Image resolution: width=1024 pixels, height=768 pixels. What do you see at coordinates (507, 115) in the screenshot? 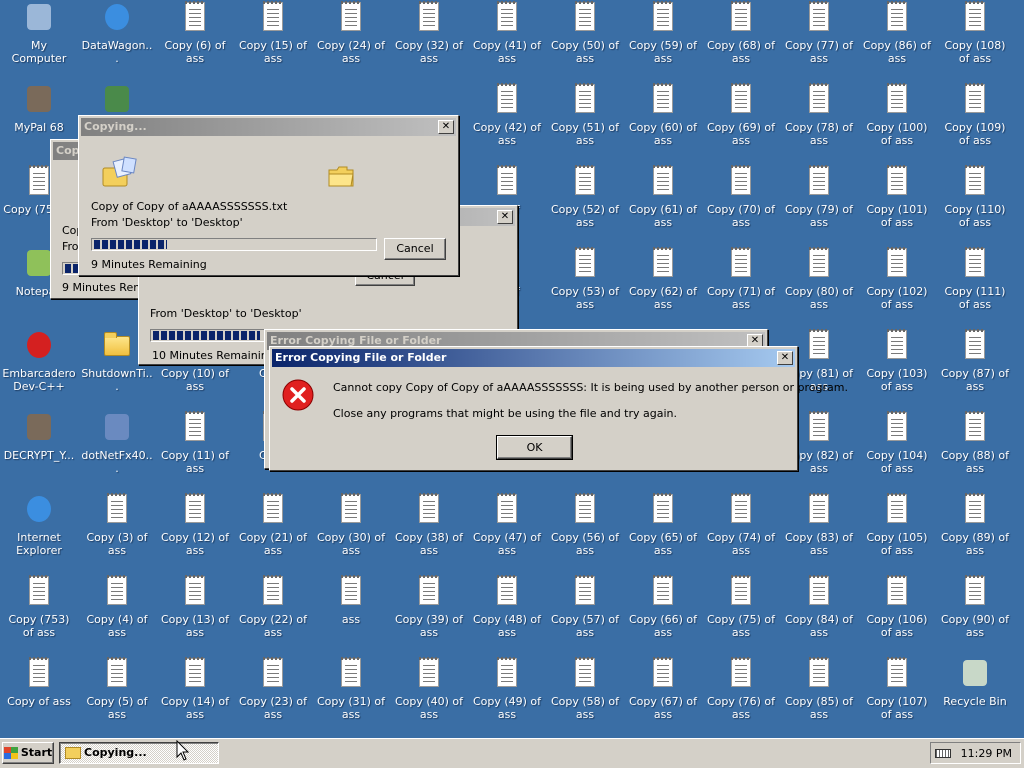
I see `desktop-icon: Copy (42) of ass` at bounding box center [507, 115].